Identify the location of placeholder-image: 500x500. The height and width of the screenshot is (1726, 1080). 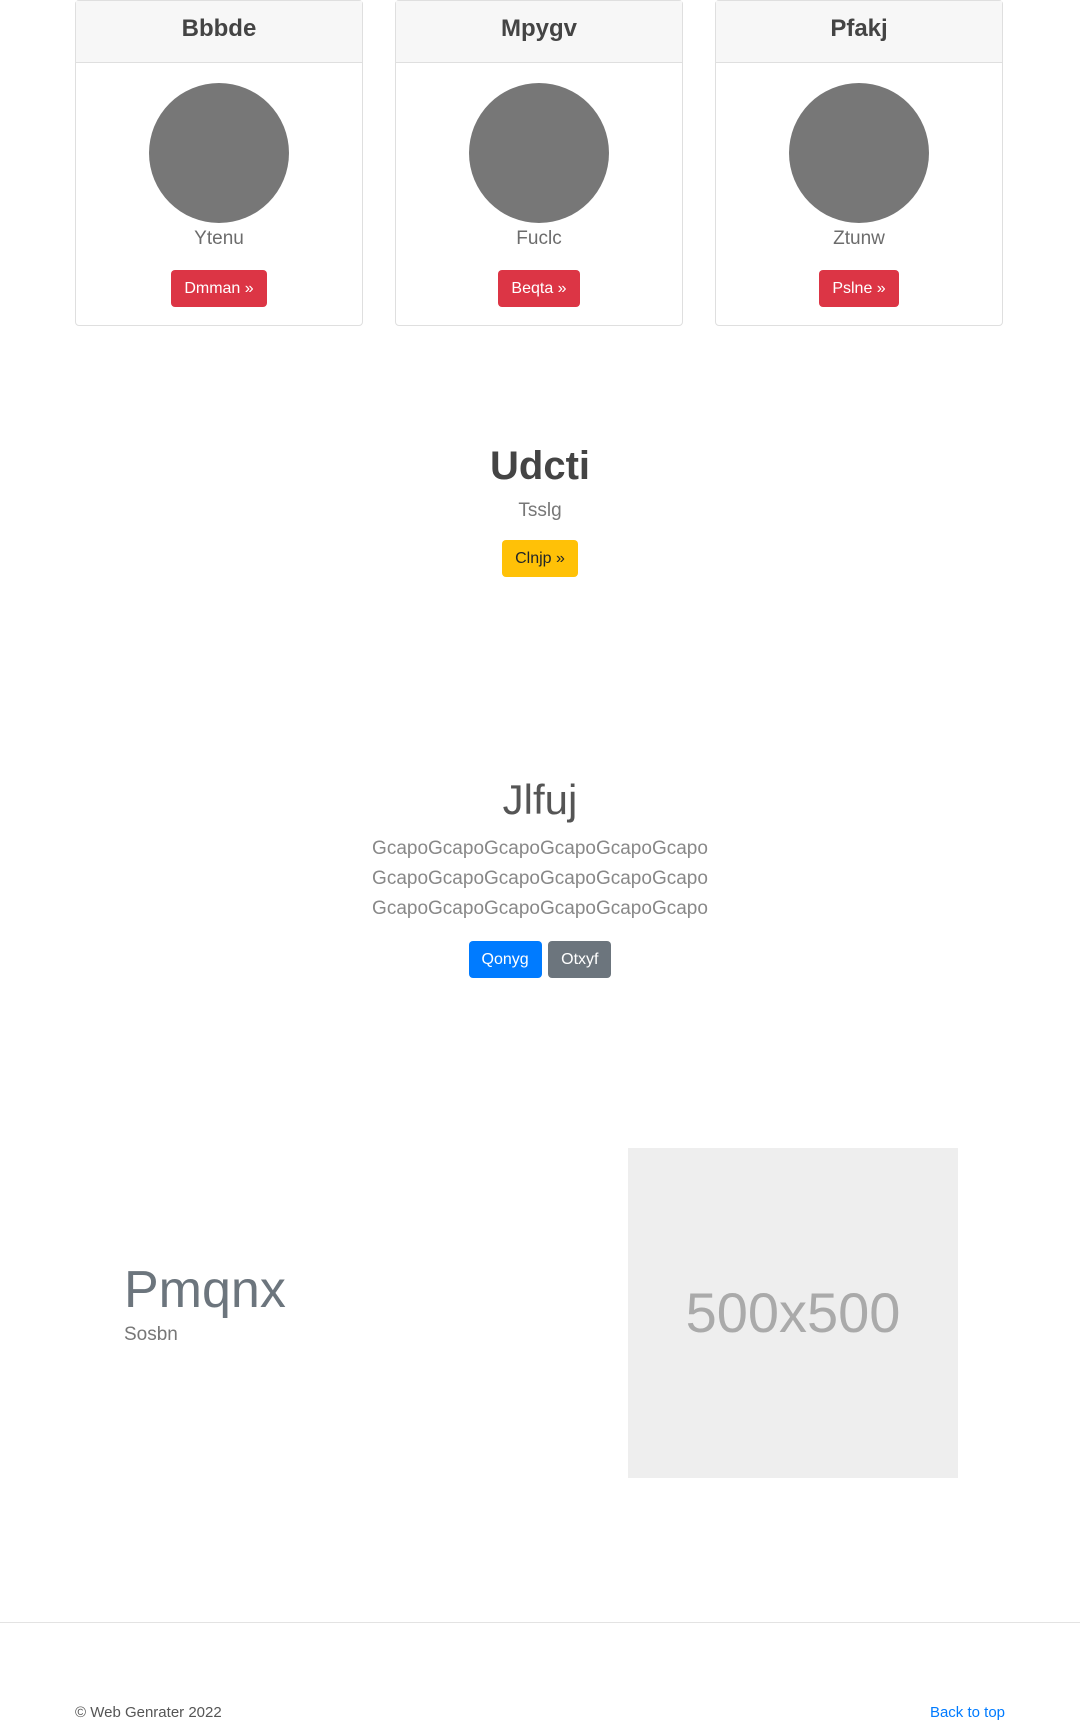
(793, 1313).